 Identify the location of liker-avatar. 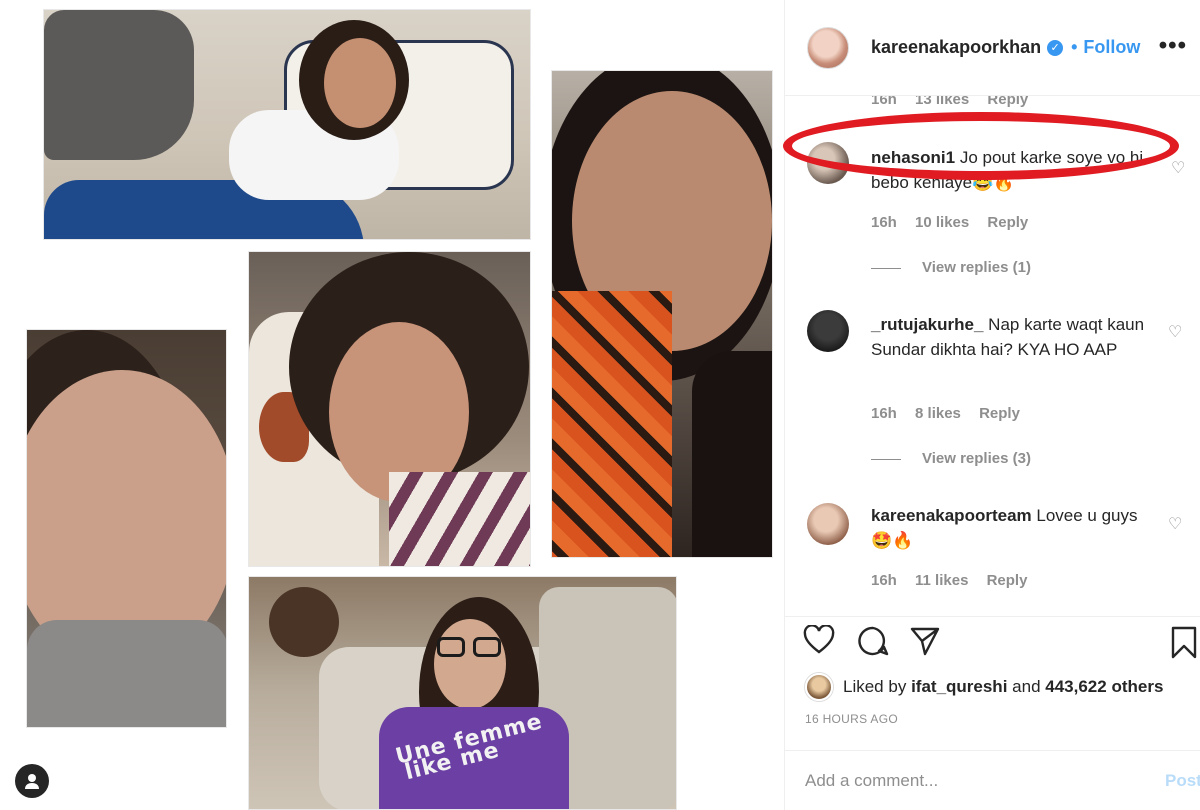
(819, 687).